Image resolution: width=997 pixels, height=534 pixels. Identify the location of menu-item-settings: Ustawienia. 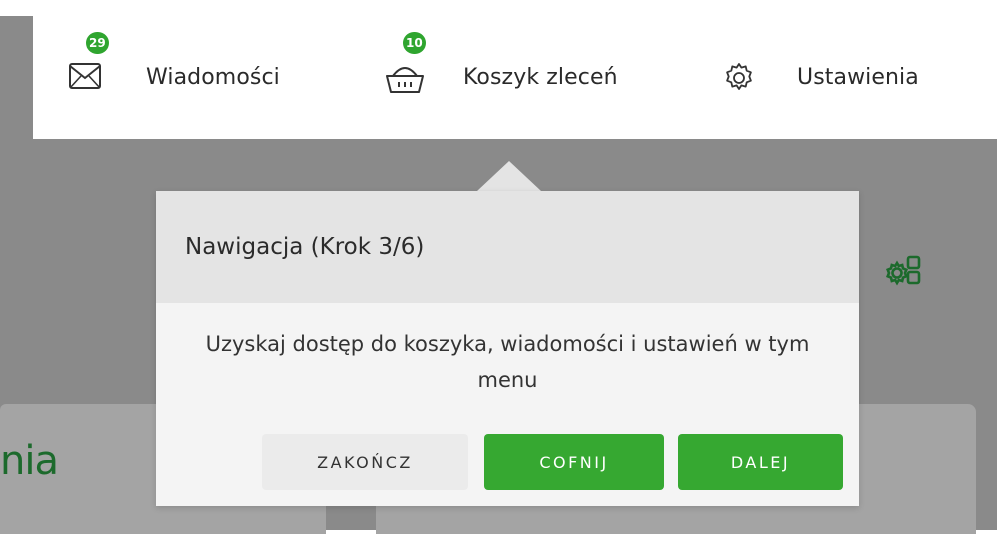
(819, 77).